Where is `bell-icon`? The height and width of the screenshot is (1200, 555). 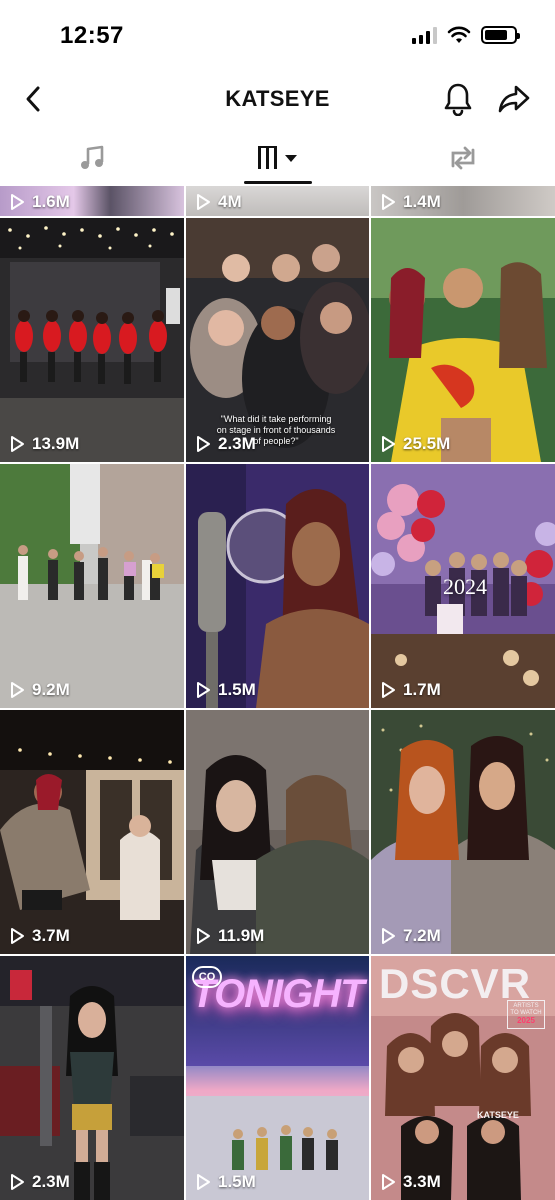
bell-icon is located at coordinates (458, 99).